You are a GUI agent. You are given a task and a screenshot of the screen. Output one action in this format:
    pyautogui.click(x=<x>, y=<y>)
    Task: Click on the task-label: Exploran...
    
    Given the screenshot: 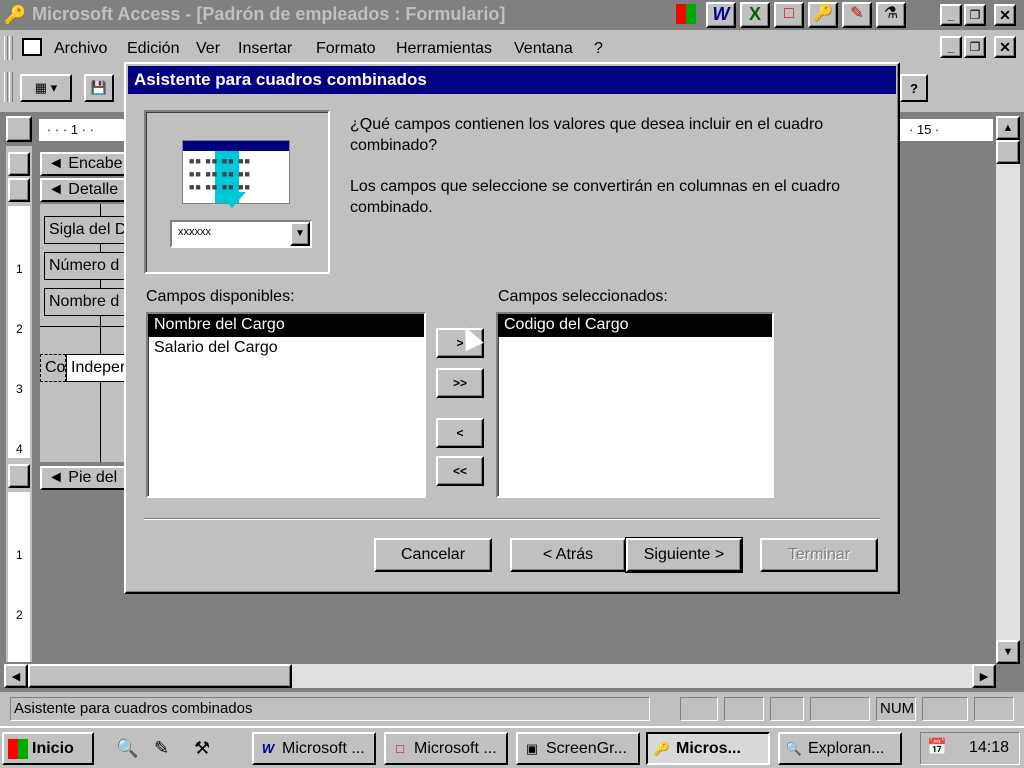 What is the action you would take?
    pyautogui.click(x=846, y=748)
    